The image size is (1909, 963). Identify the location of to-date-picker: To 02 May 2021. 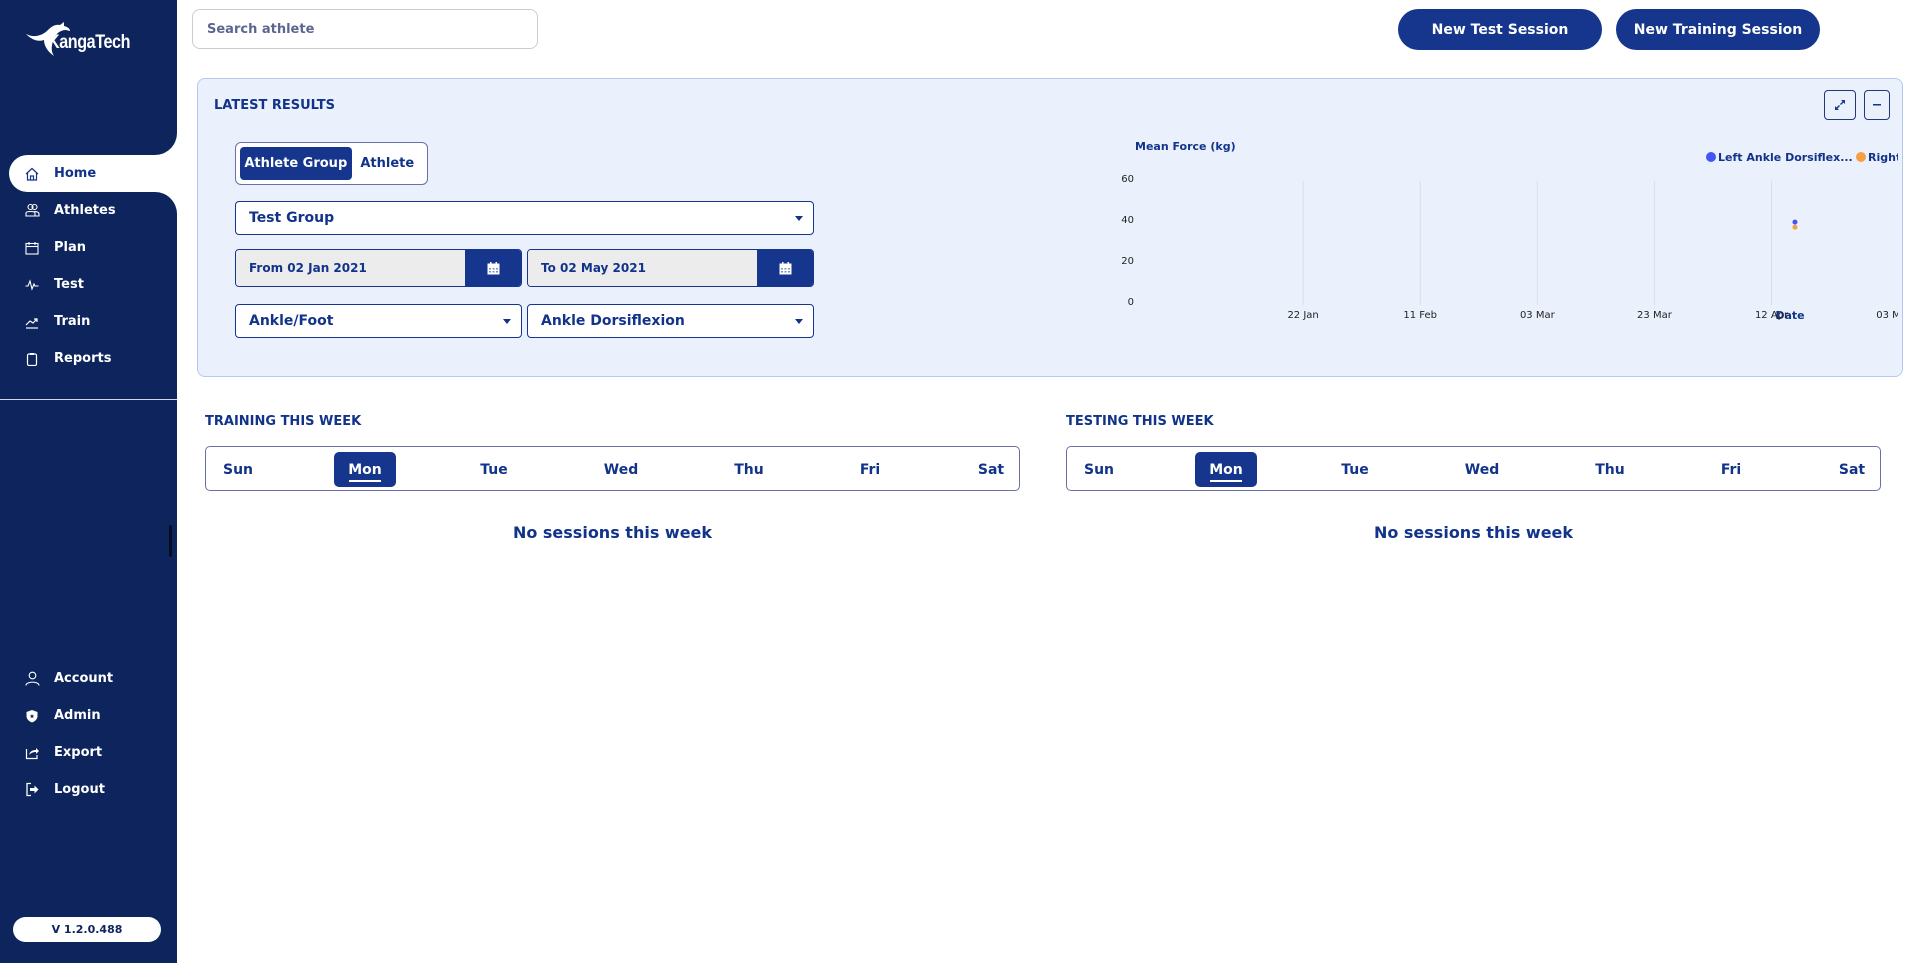
(670, 268).